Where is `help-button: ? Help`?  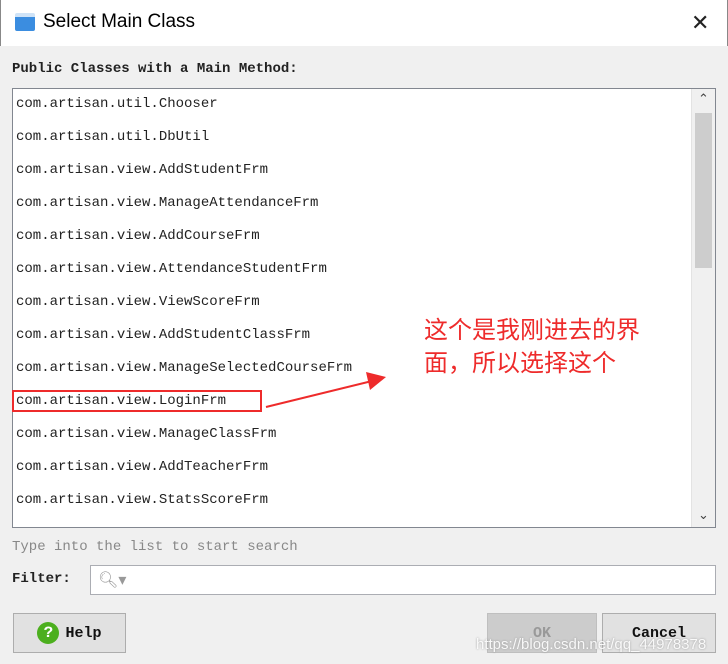 help-button: ? Help is located at coordinates (69, 633).